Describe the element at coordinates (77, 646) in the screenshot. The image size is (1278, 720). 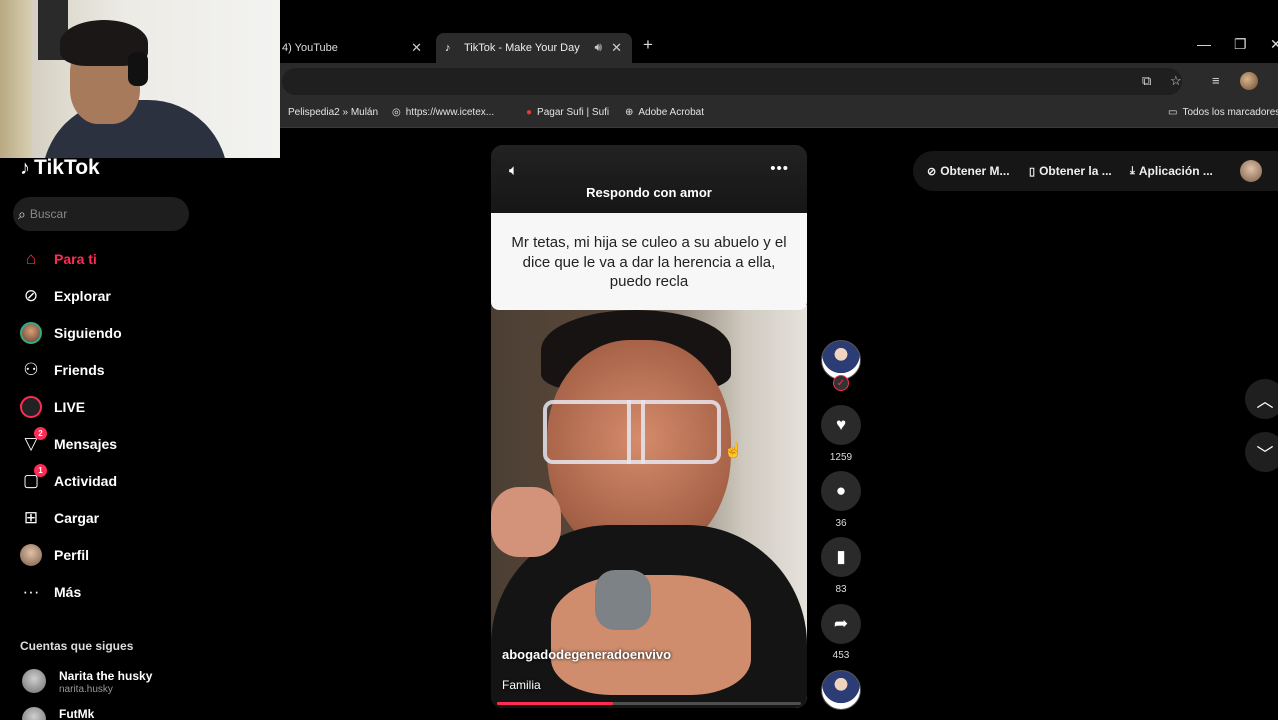
I see `following-heading: Cuentas que sigues` at that location.